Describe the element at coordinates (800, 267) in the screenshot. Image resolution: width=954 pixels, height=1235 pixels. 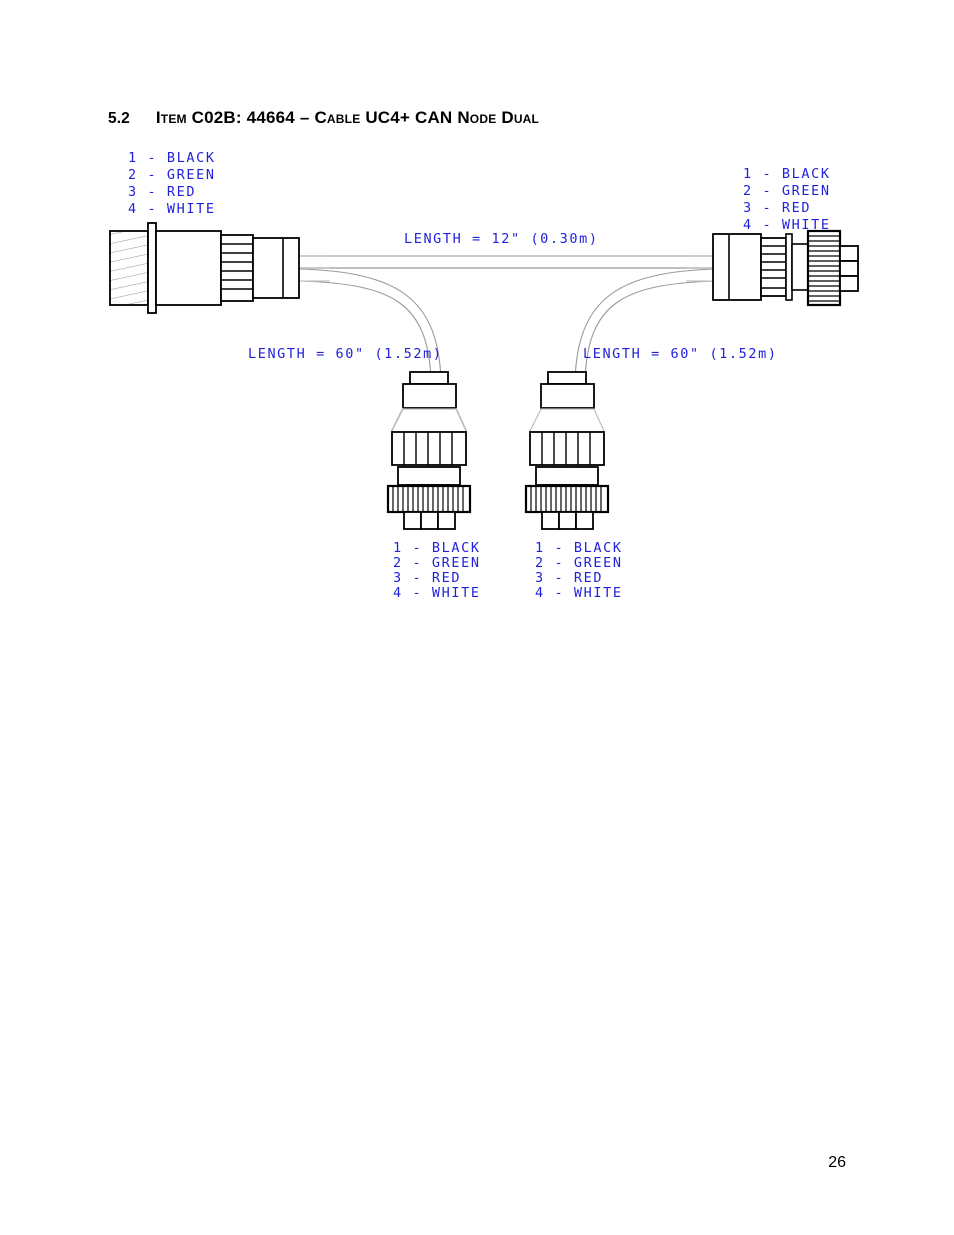
I see `connector-main-right-shoulder` at that location.